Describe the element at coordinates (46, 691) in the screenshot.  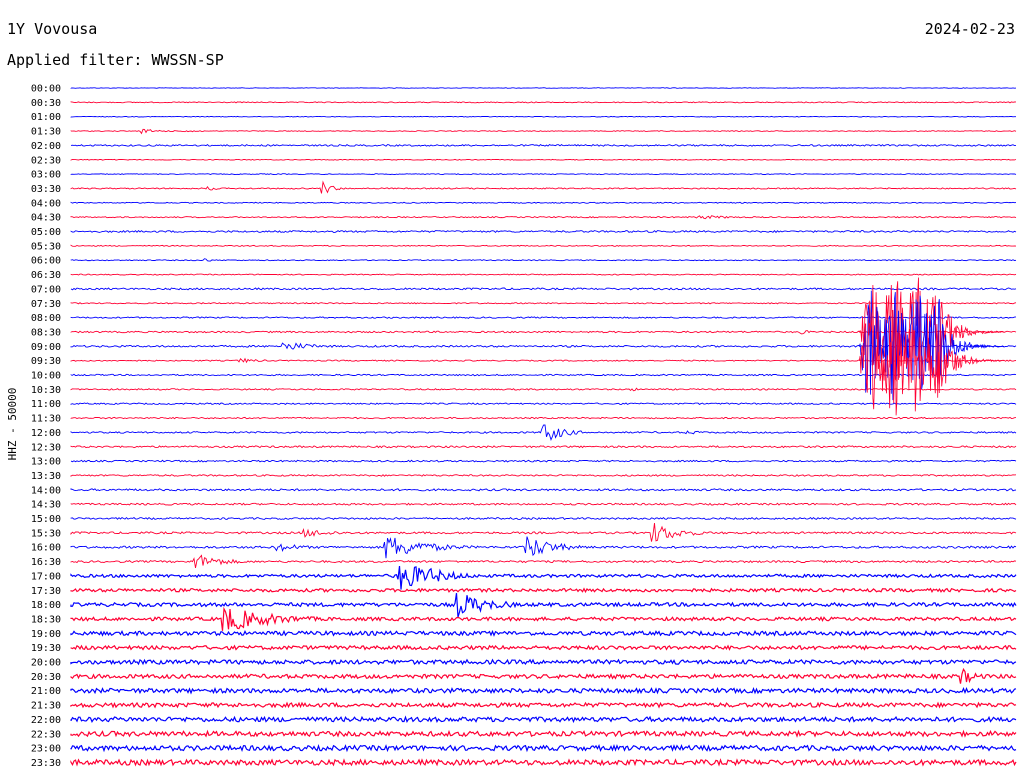
I see `time-label-2100: 21:00` at that location.